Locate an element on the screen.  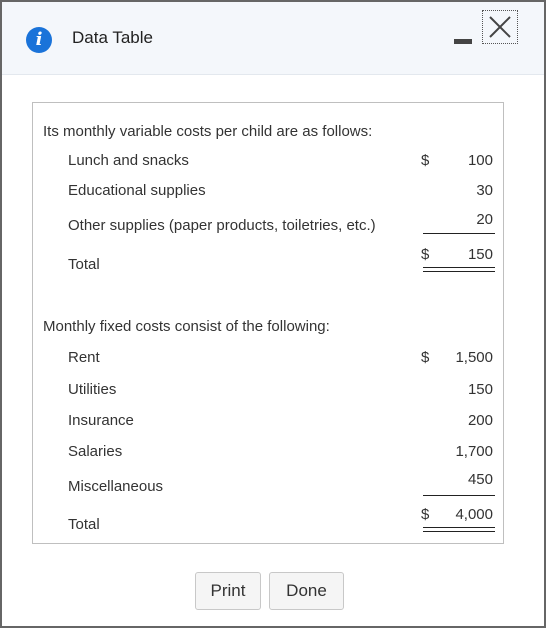
variable-total-currency: $ is located at coordinates (425, 254).